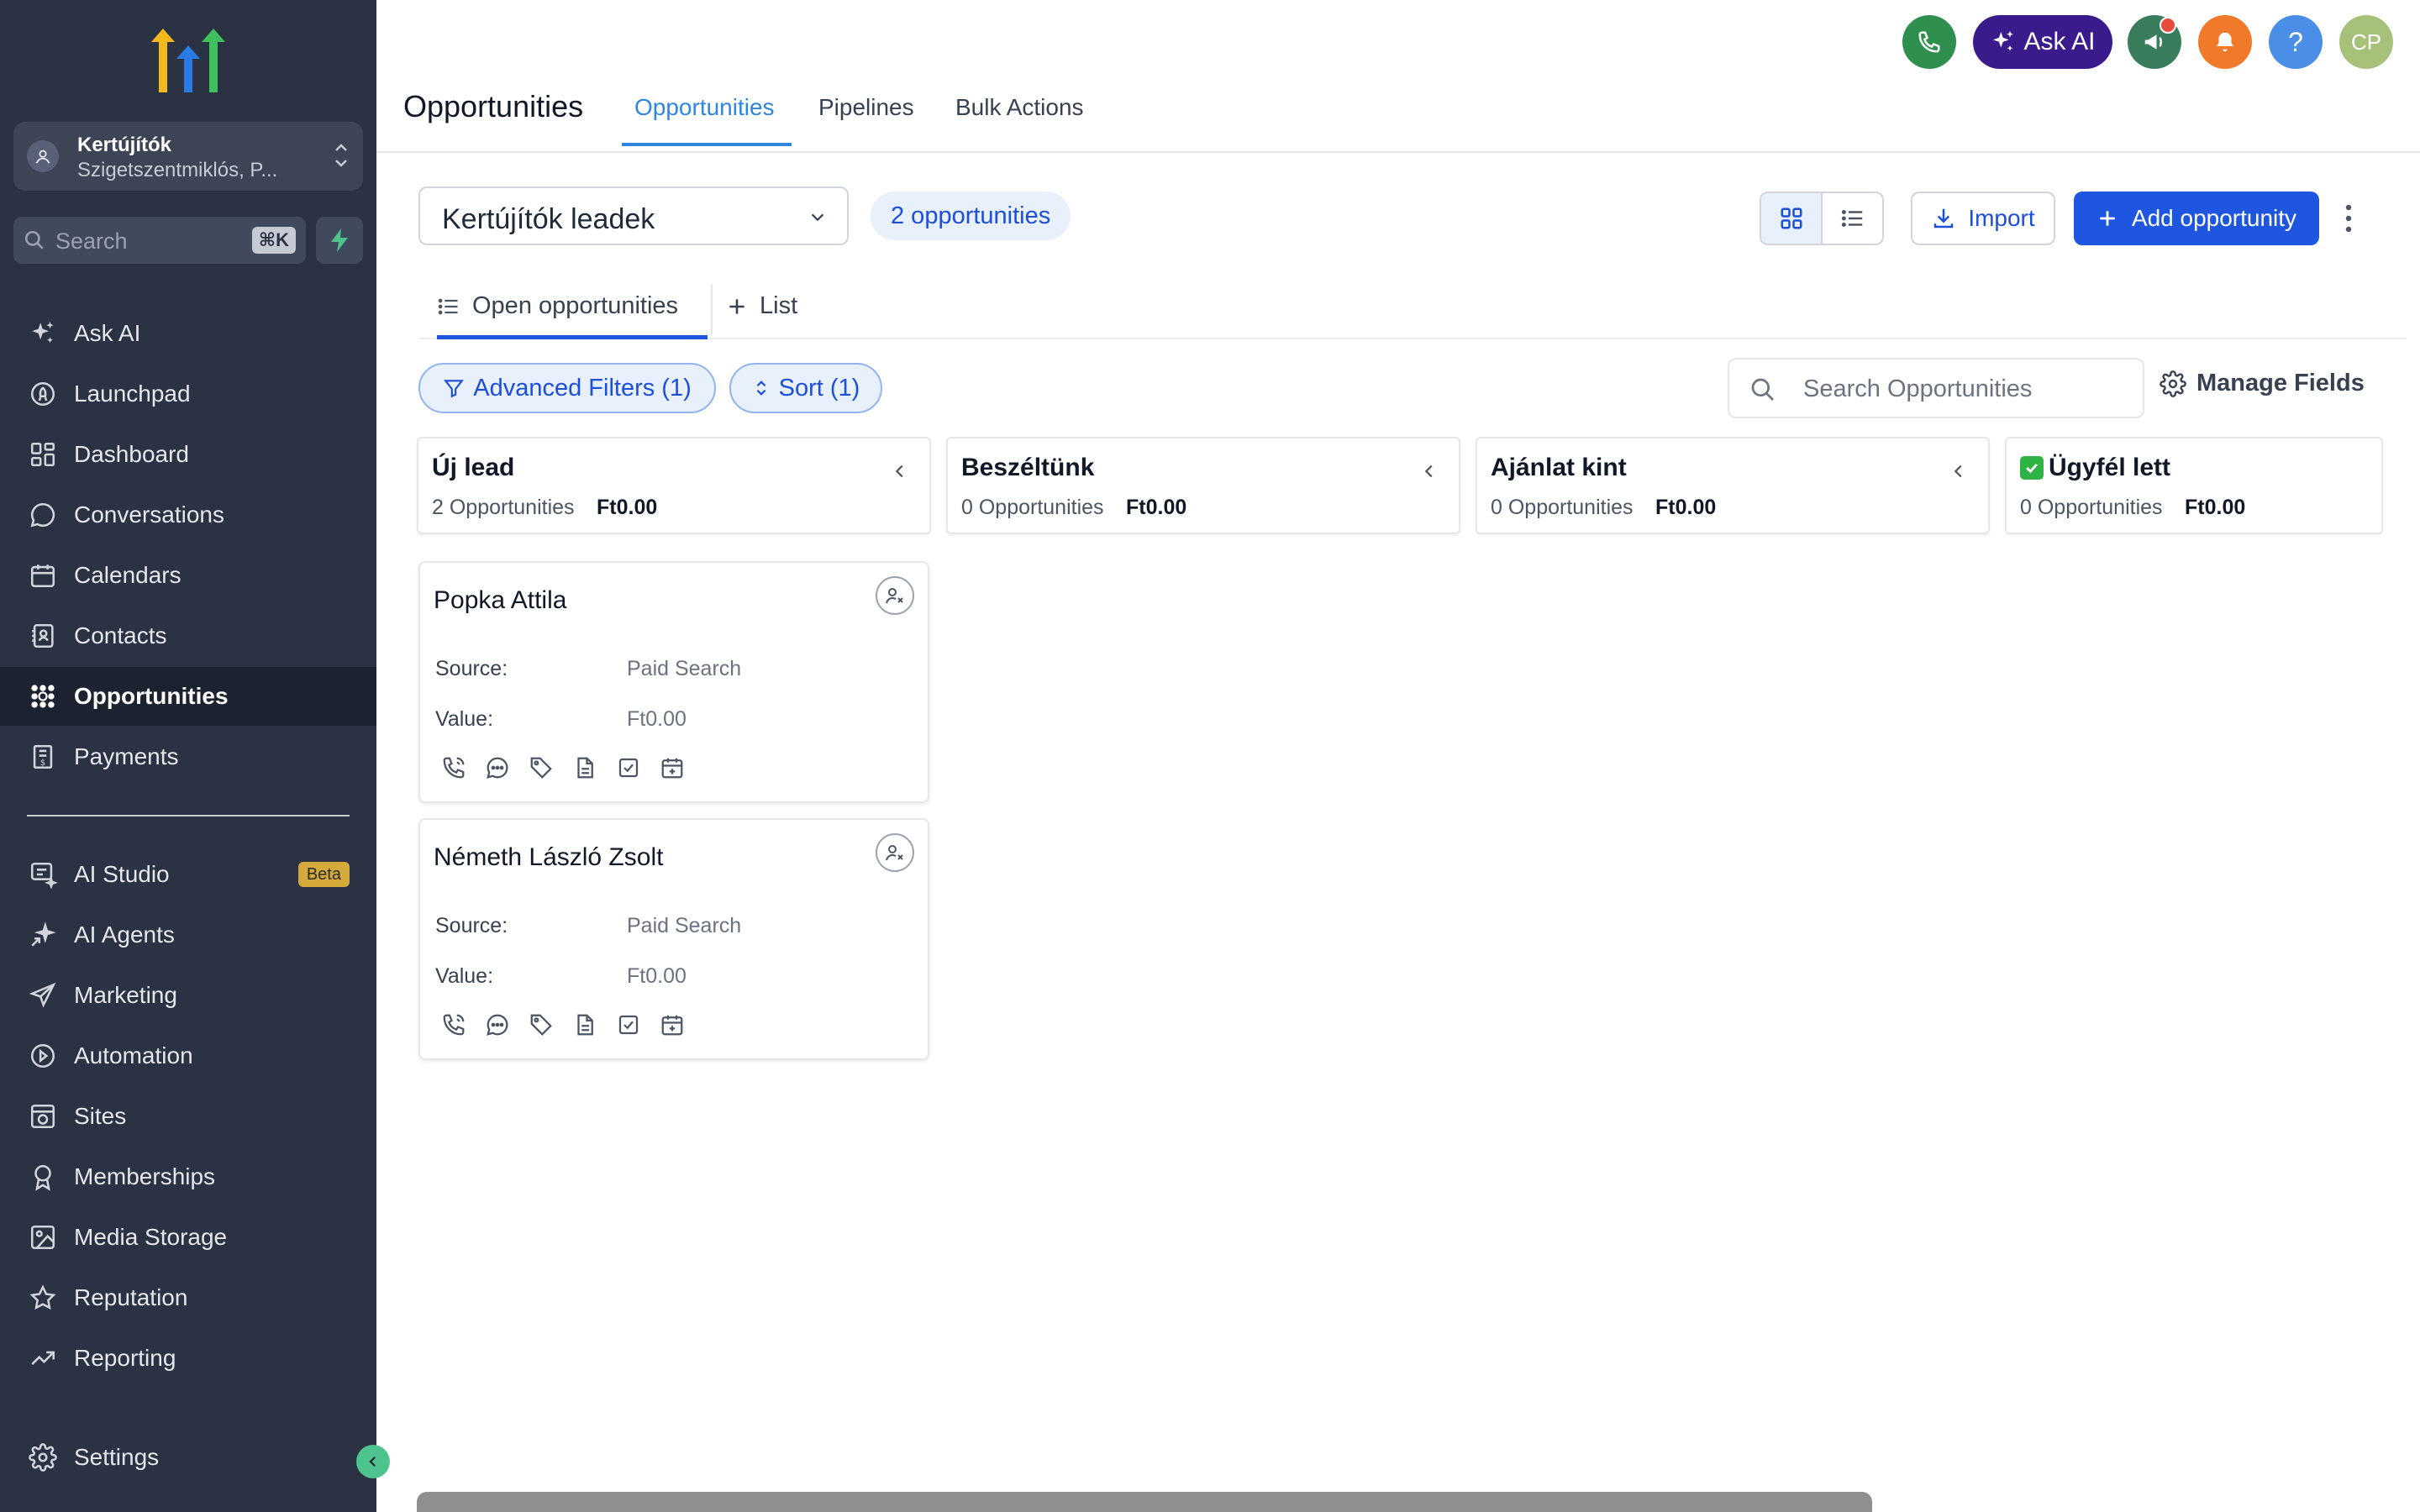 The width and height of the screenshot is (2420, 1512). What do you see at coordinates (1020, 107) in the screenshot?
I see `tab-bulk-actions: Bulk Actions` at bounding box center [1020, 107].